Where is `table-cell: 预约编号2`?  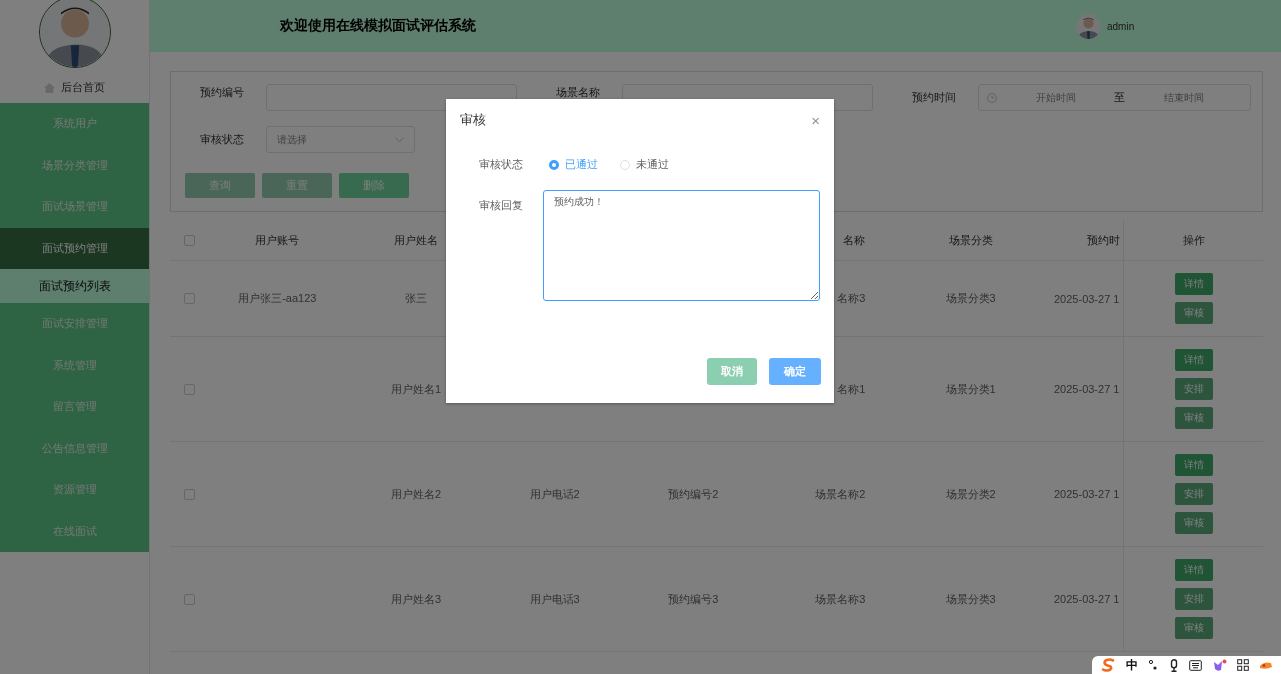
table-cell: 预约编号2 is located at coordinates (693, 494).